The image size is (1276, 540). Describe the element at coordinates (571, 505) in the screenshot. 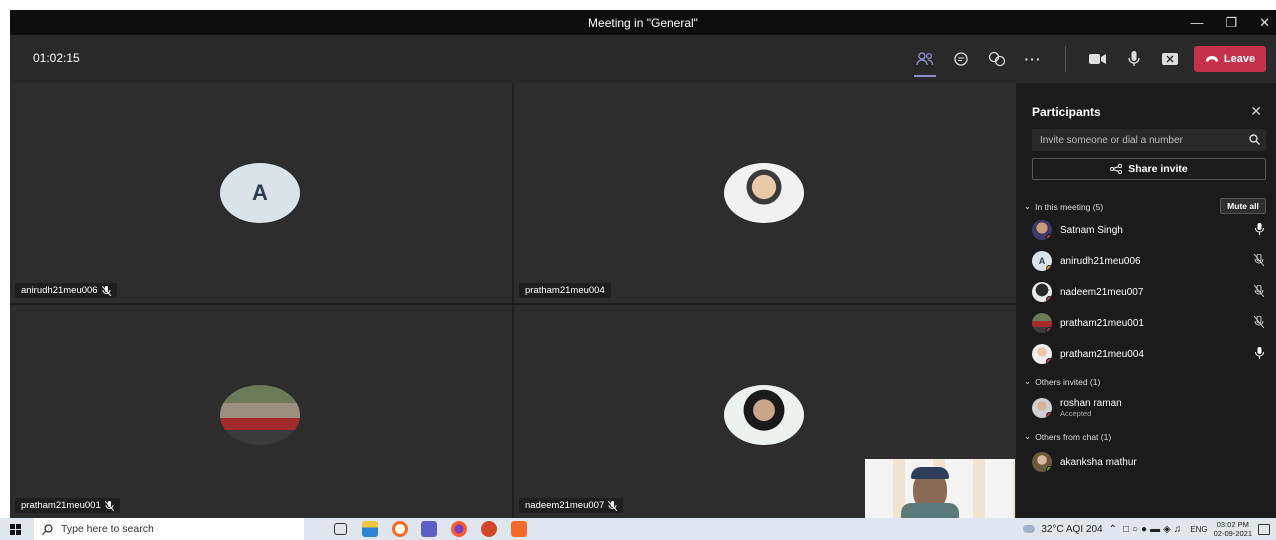

I see `tile-name-label: nadeem21meu007` at that location.